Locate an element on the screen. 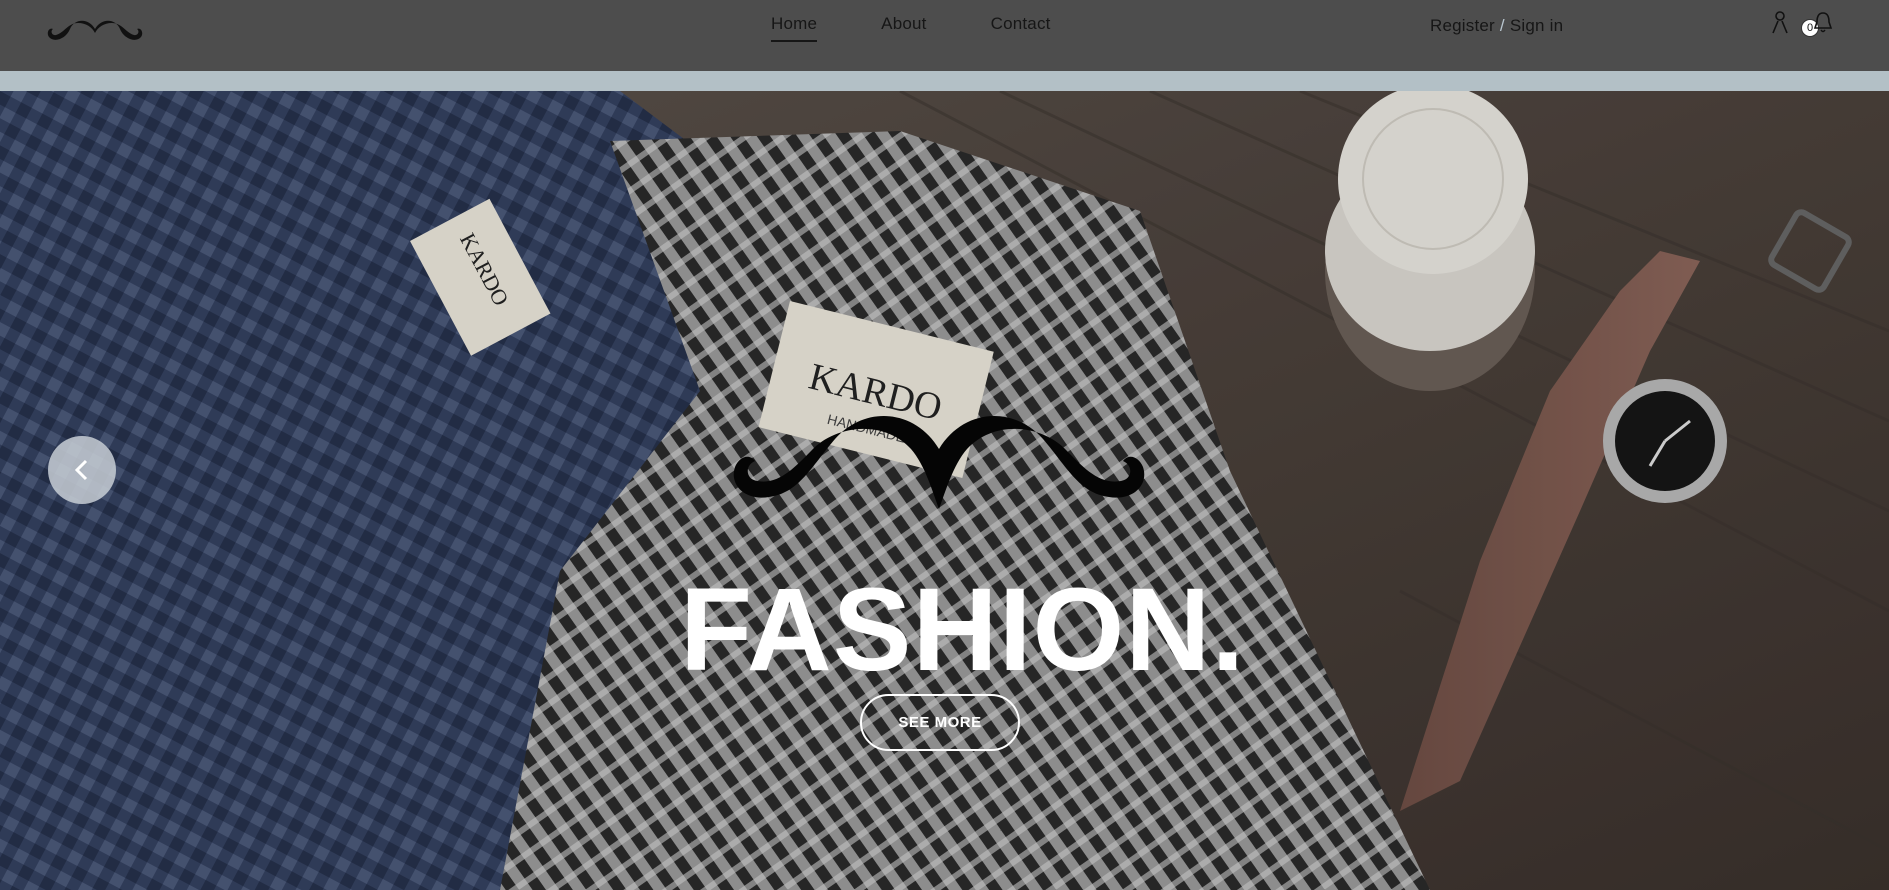  bell-icon is located at coordinates (1823, 22).